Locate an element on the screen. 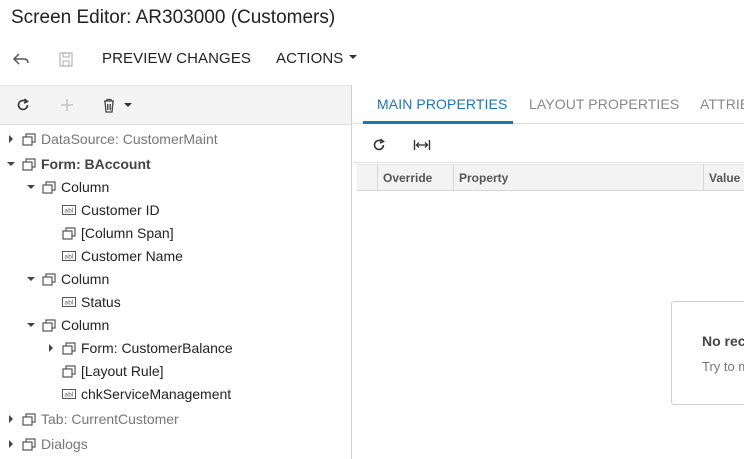  tree-node-datasource: DataSource: CustomerMaint is located at coordinates (111, 139).